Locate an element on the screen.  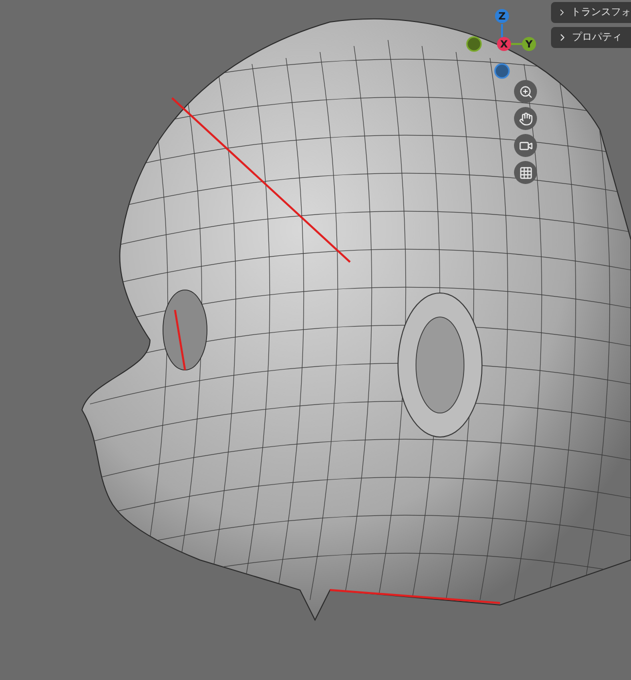
grid-icon is located at coordinates (525, 173).